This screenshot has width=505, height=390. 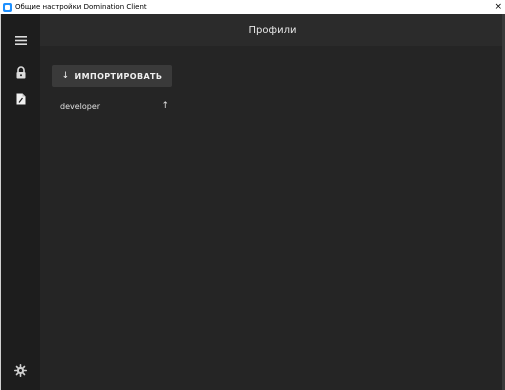 I want to click on profiles-button, so click(x=20, y=99).